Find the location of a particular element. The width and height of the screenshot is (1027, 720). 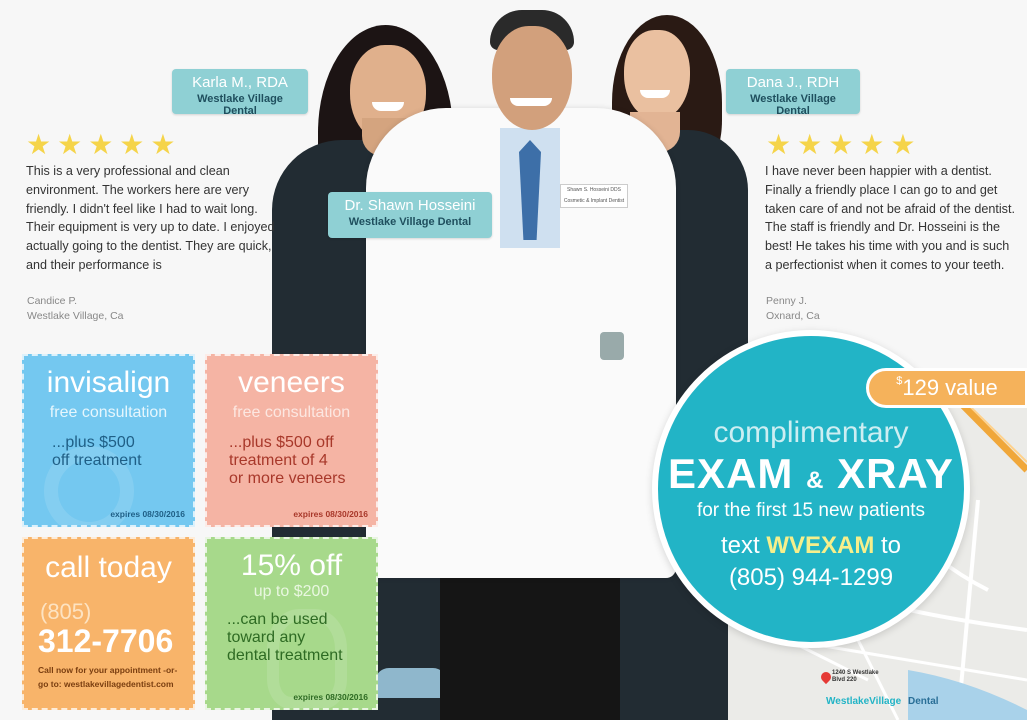

review-right-stars: ★★★★★ is located at coordinates (844, 144).